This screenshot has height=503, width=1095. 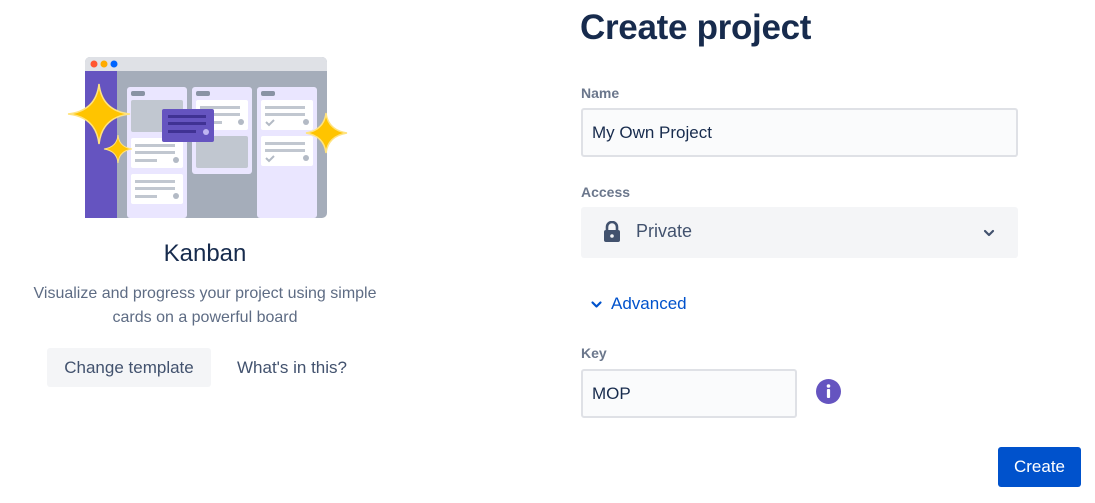 I want to click on create-button: Create, so click(x=1039, y=467).